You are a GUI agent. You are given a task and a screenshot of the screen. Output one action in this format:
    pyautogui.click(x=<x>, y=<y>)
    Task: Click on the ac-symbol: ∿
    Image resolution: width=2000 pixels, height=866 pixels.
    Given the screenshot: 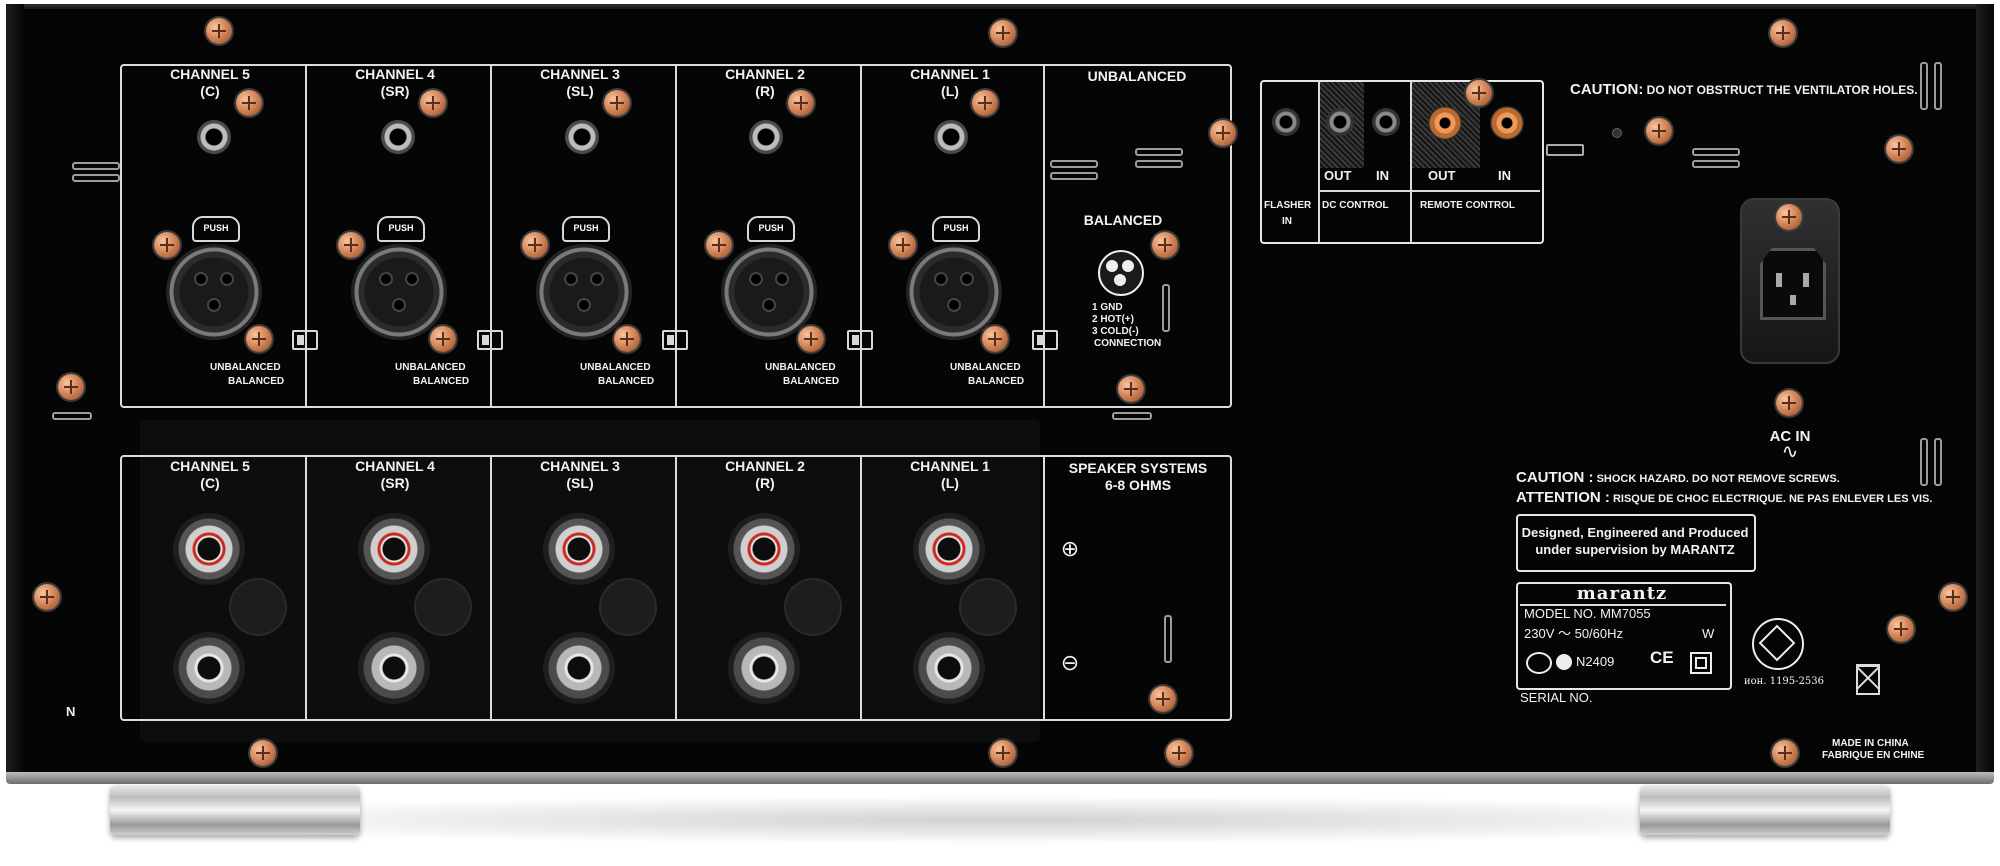 What is the action you would take?
    pyautogui.click(x=1790, y=452)
    